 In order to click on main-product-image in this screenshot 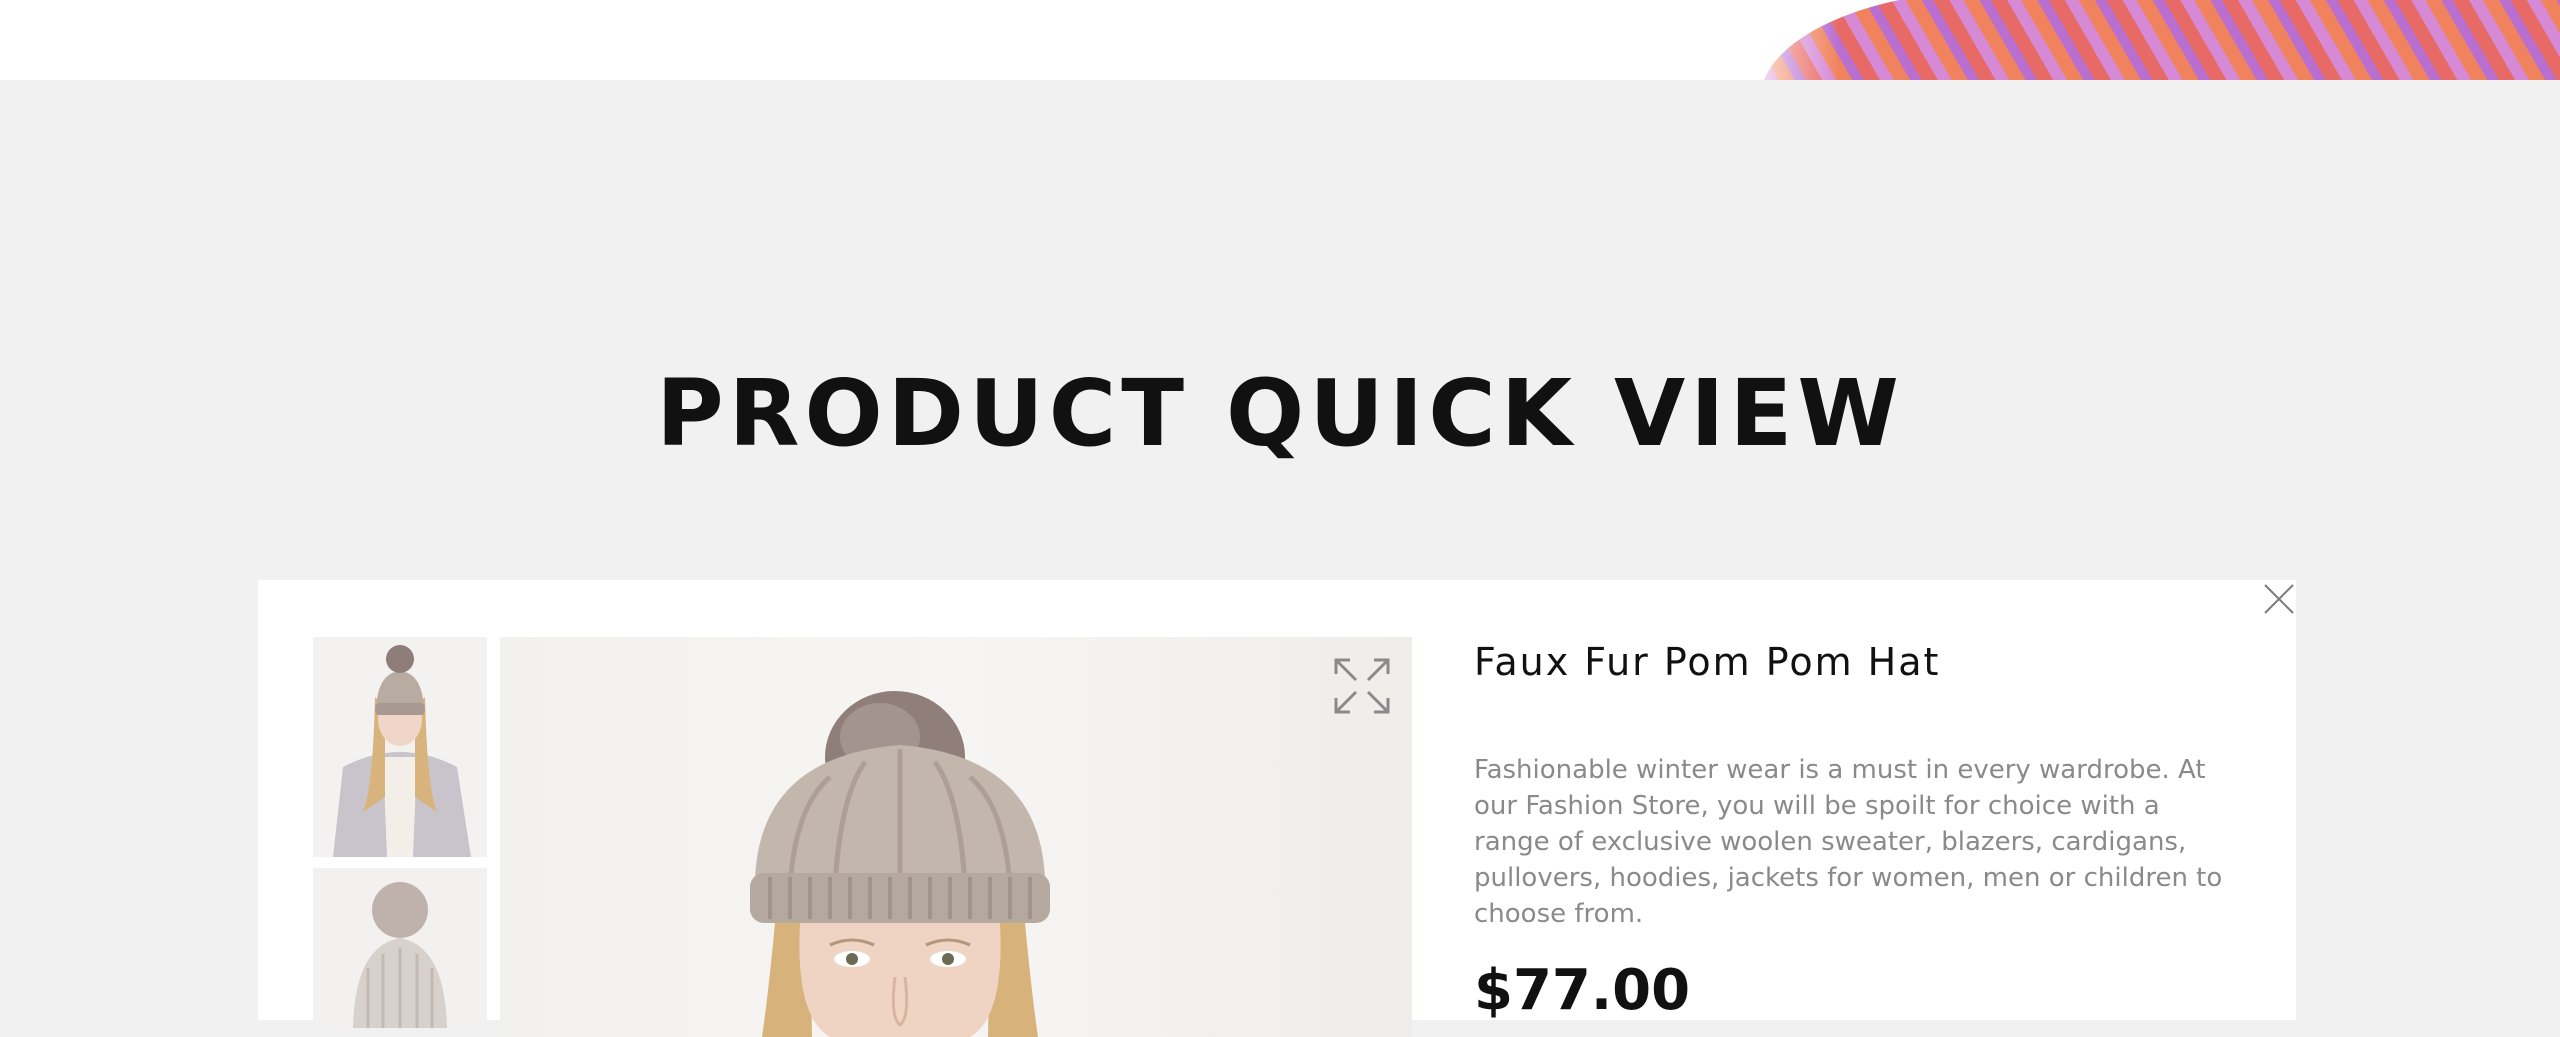, I will do `click(956, 837)`.